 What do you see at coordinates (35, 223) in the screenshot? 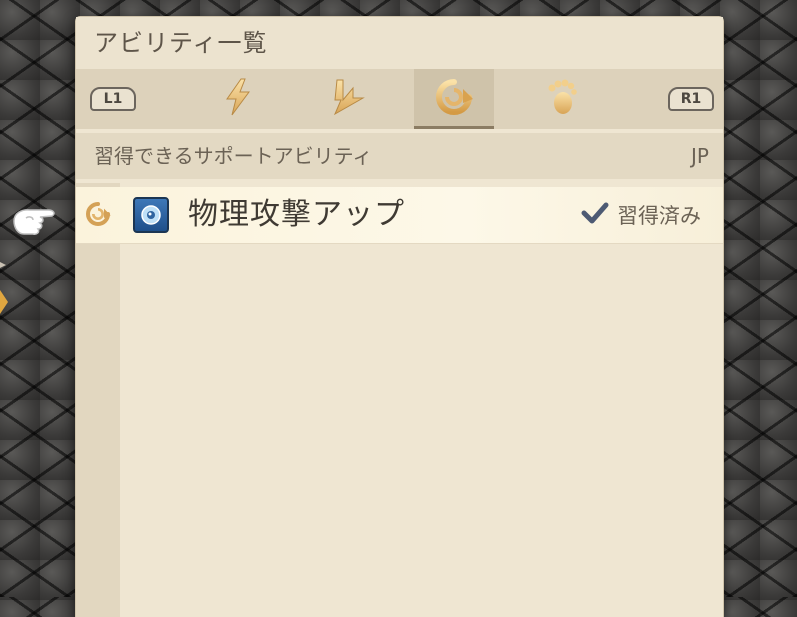
I see `hand-cursor-icon` at bounding box center [35, 223].